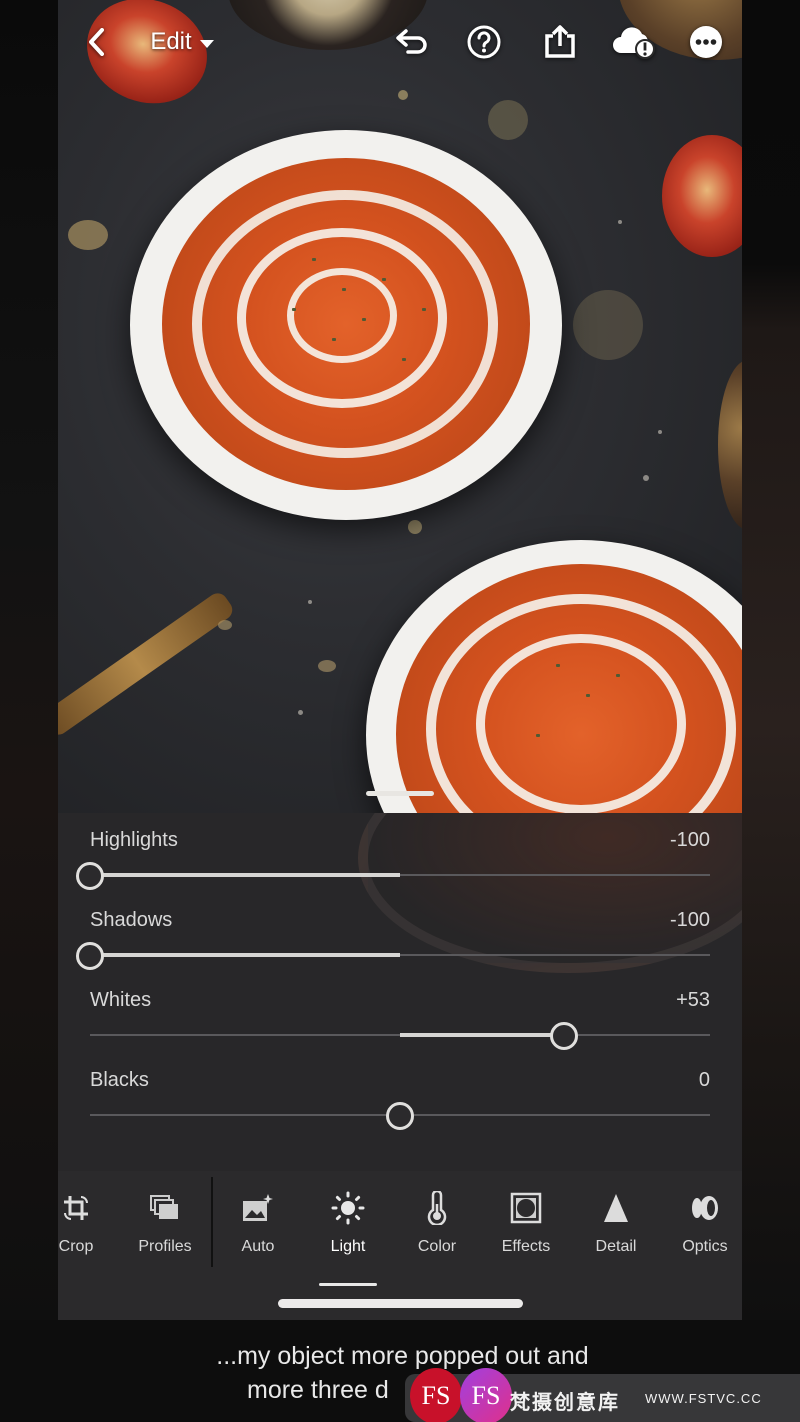 The height and width of the screenshot is (1422, 800). Describe the element at coordinates (131, 920) in the screenshot. I see `shadows-label: Shadows` at that location.